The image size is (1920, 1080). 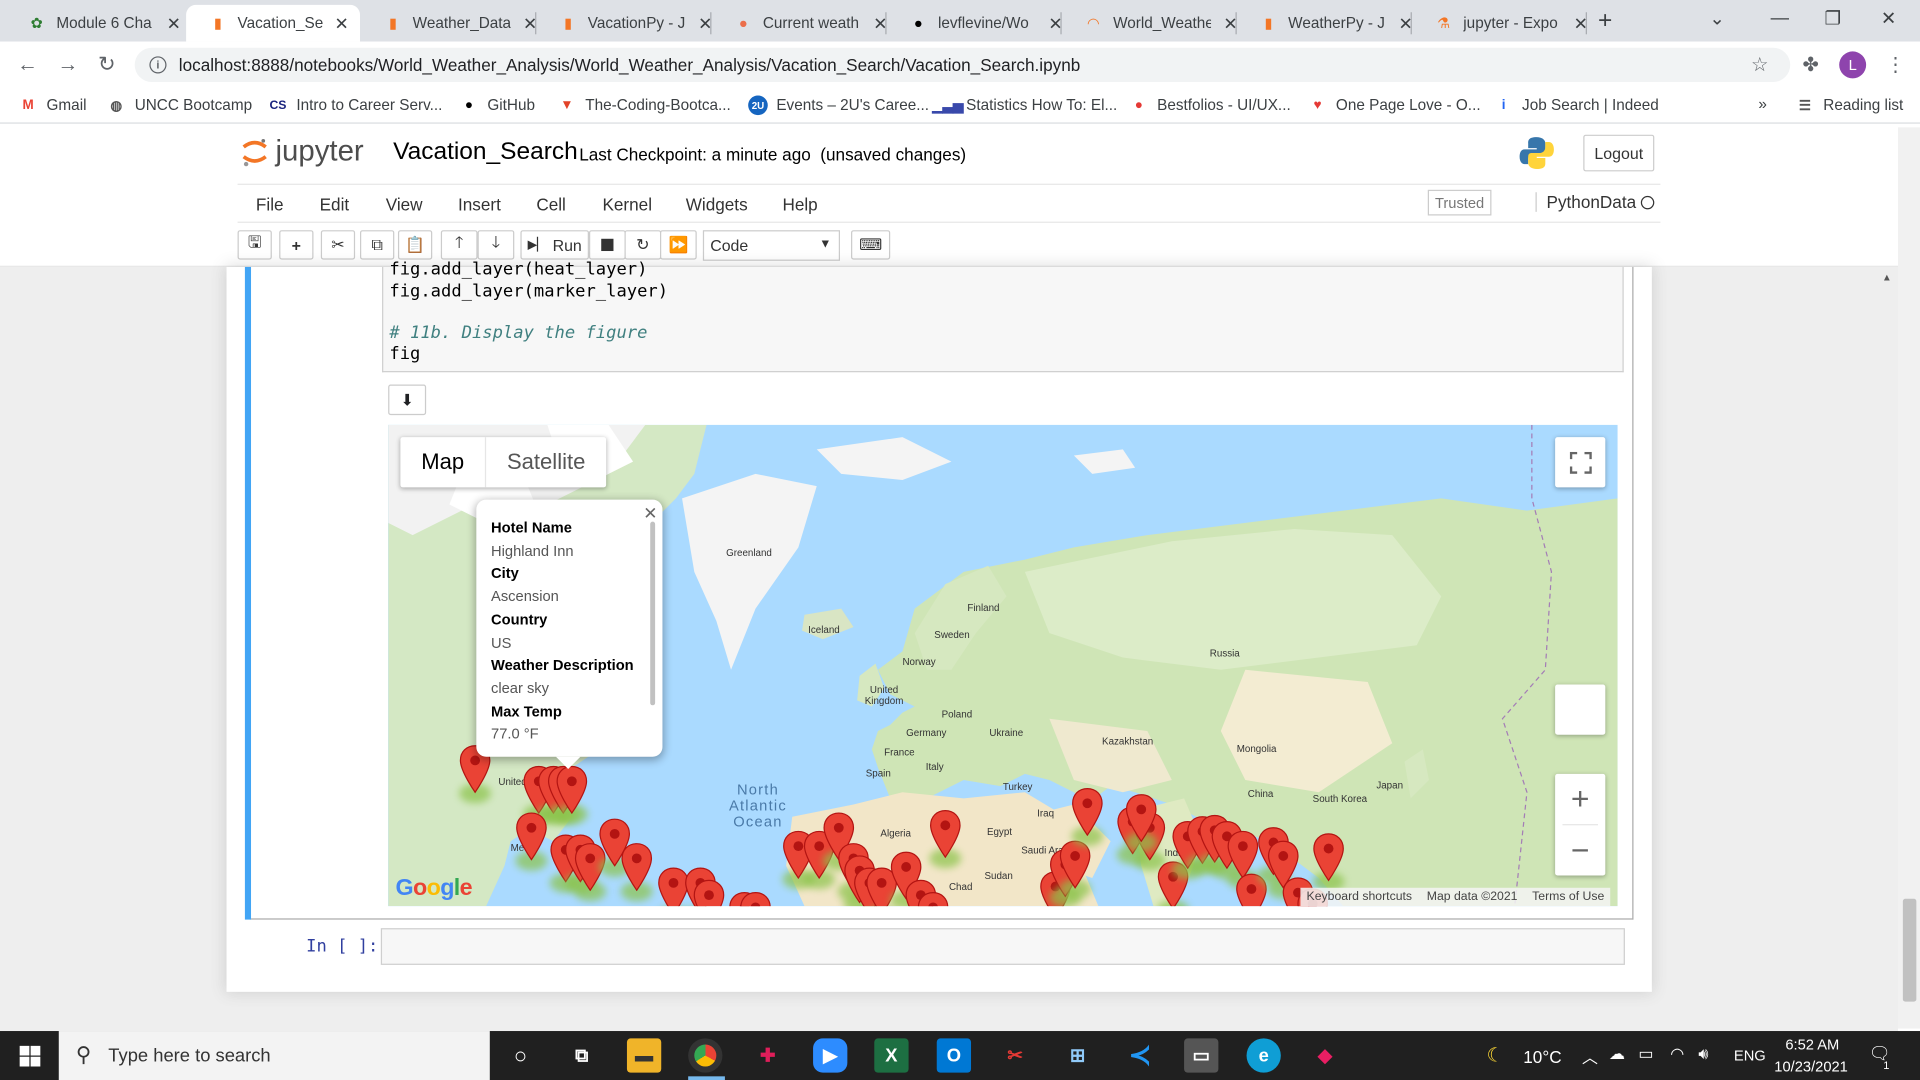 What do you see at coordinates (1677, 1054) in the screenshot?
I see `wifi-icon: ◠` at bounding box center [1677, 1054].